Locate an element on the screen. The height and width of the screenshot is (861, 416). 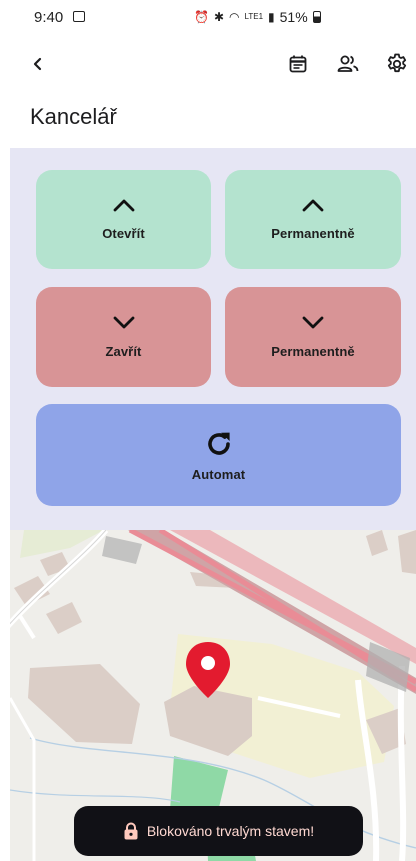
alarm-icon: ⏰ is located at coordinates (201, 17).